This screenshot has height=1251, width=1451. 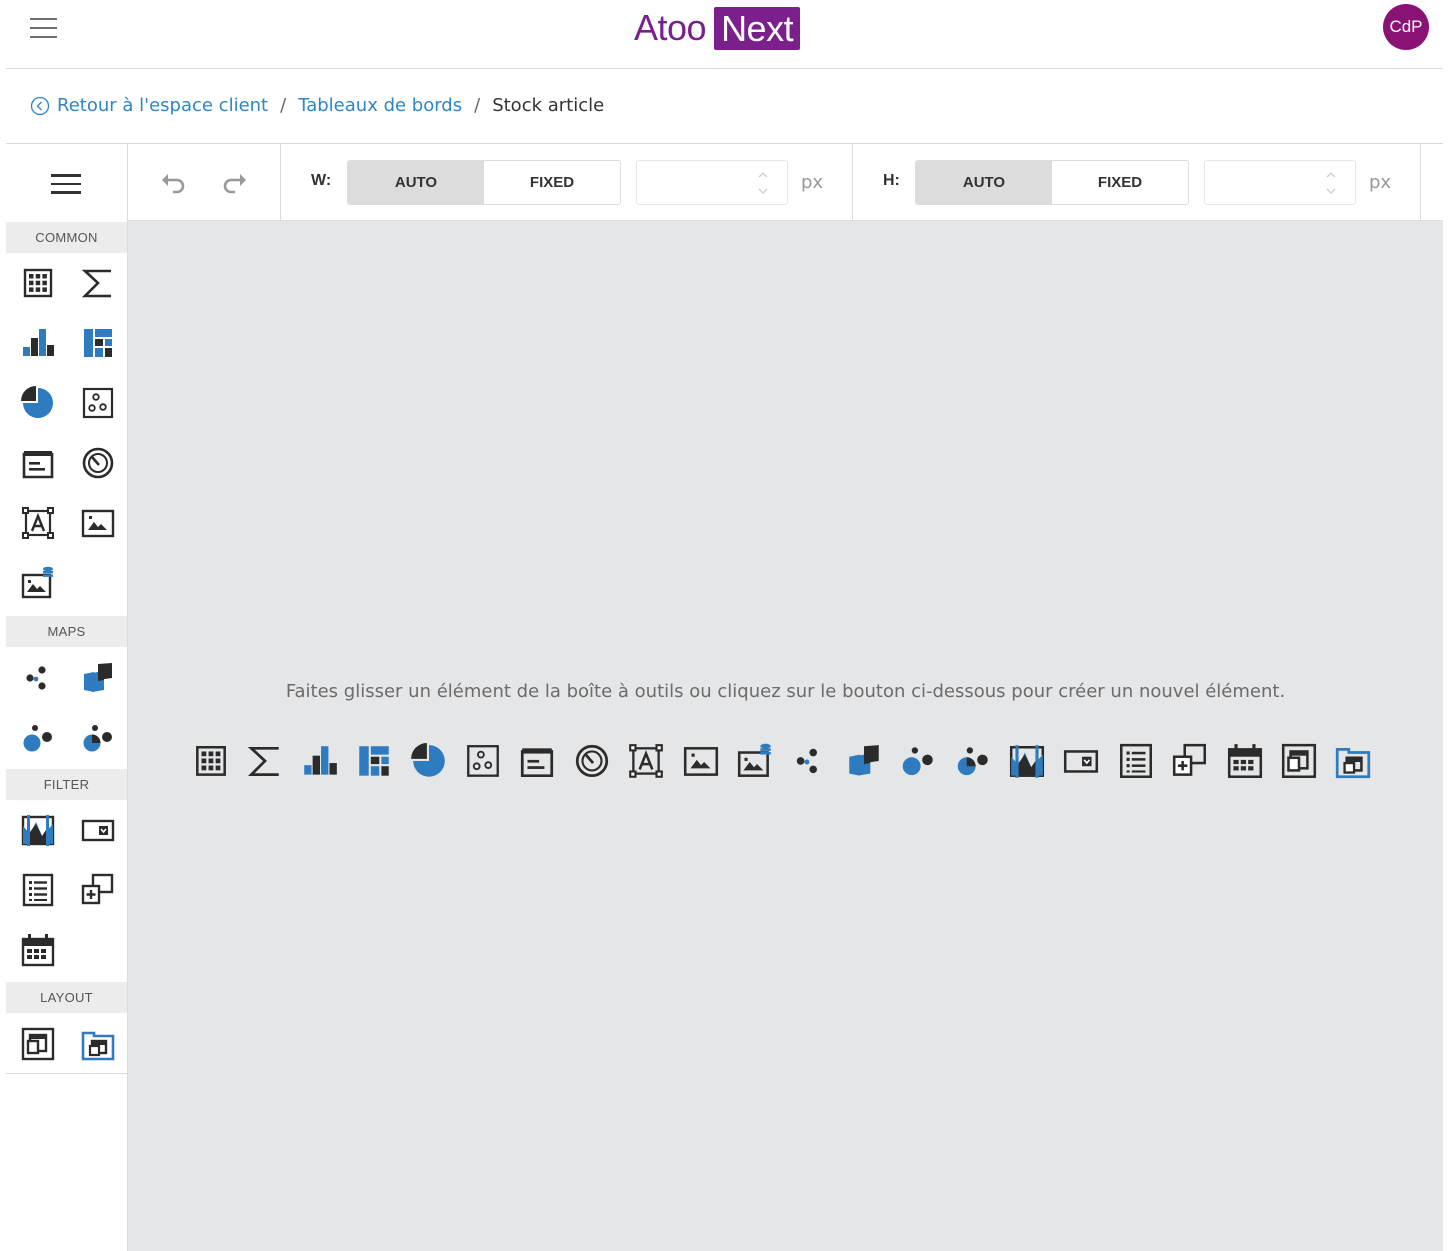 I want to click on width-mode-toggle: AUTO FIXED, so click(x=484, y=182).